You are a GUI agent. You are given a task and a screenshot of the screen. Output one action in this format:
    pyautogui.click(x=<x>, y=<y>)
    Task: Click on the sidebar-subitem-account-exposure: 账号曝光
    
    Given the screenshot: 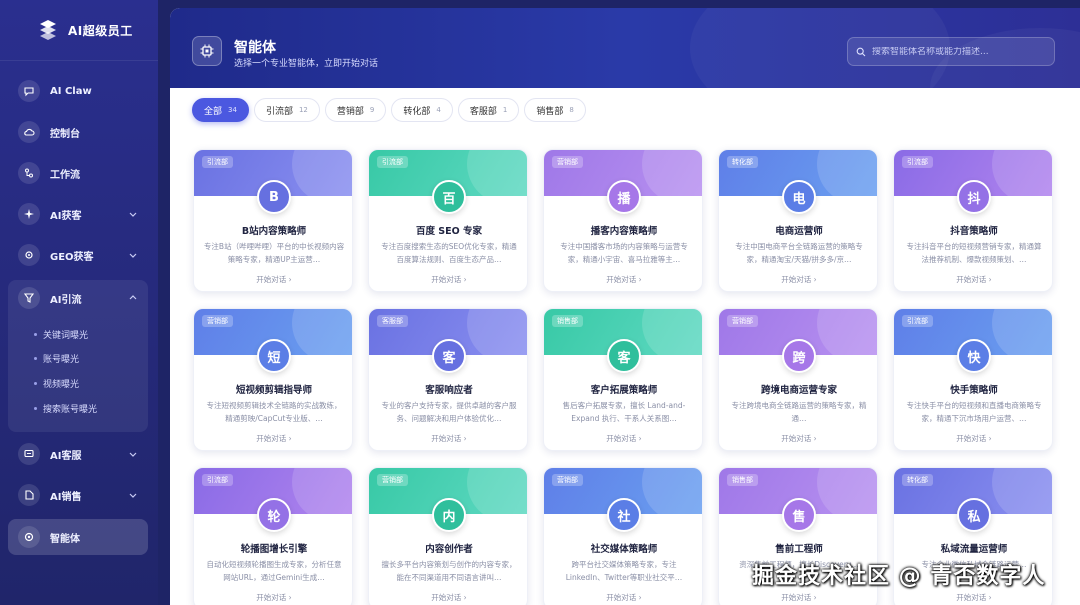 What is the action you would take?
    pyautogui.click(x=56, y=358)
    